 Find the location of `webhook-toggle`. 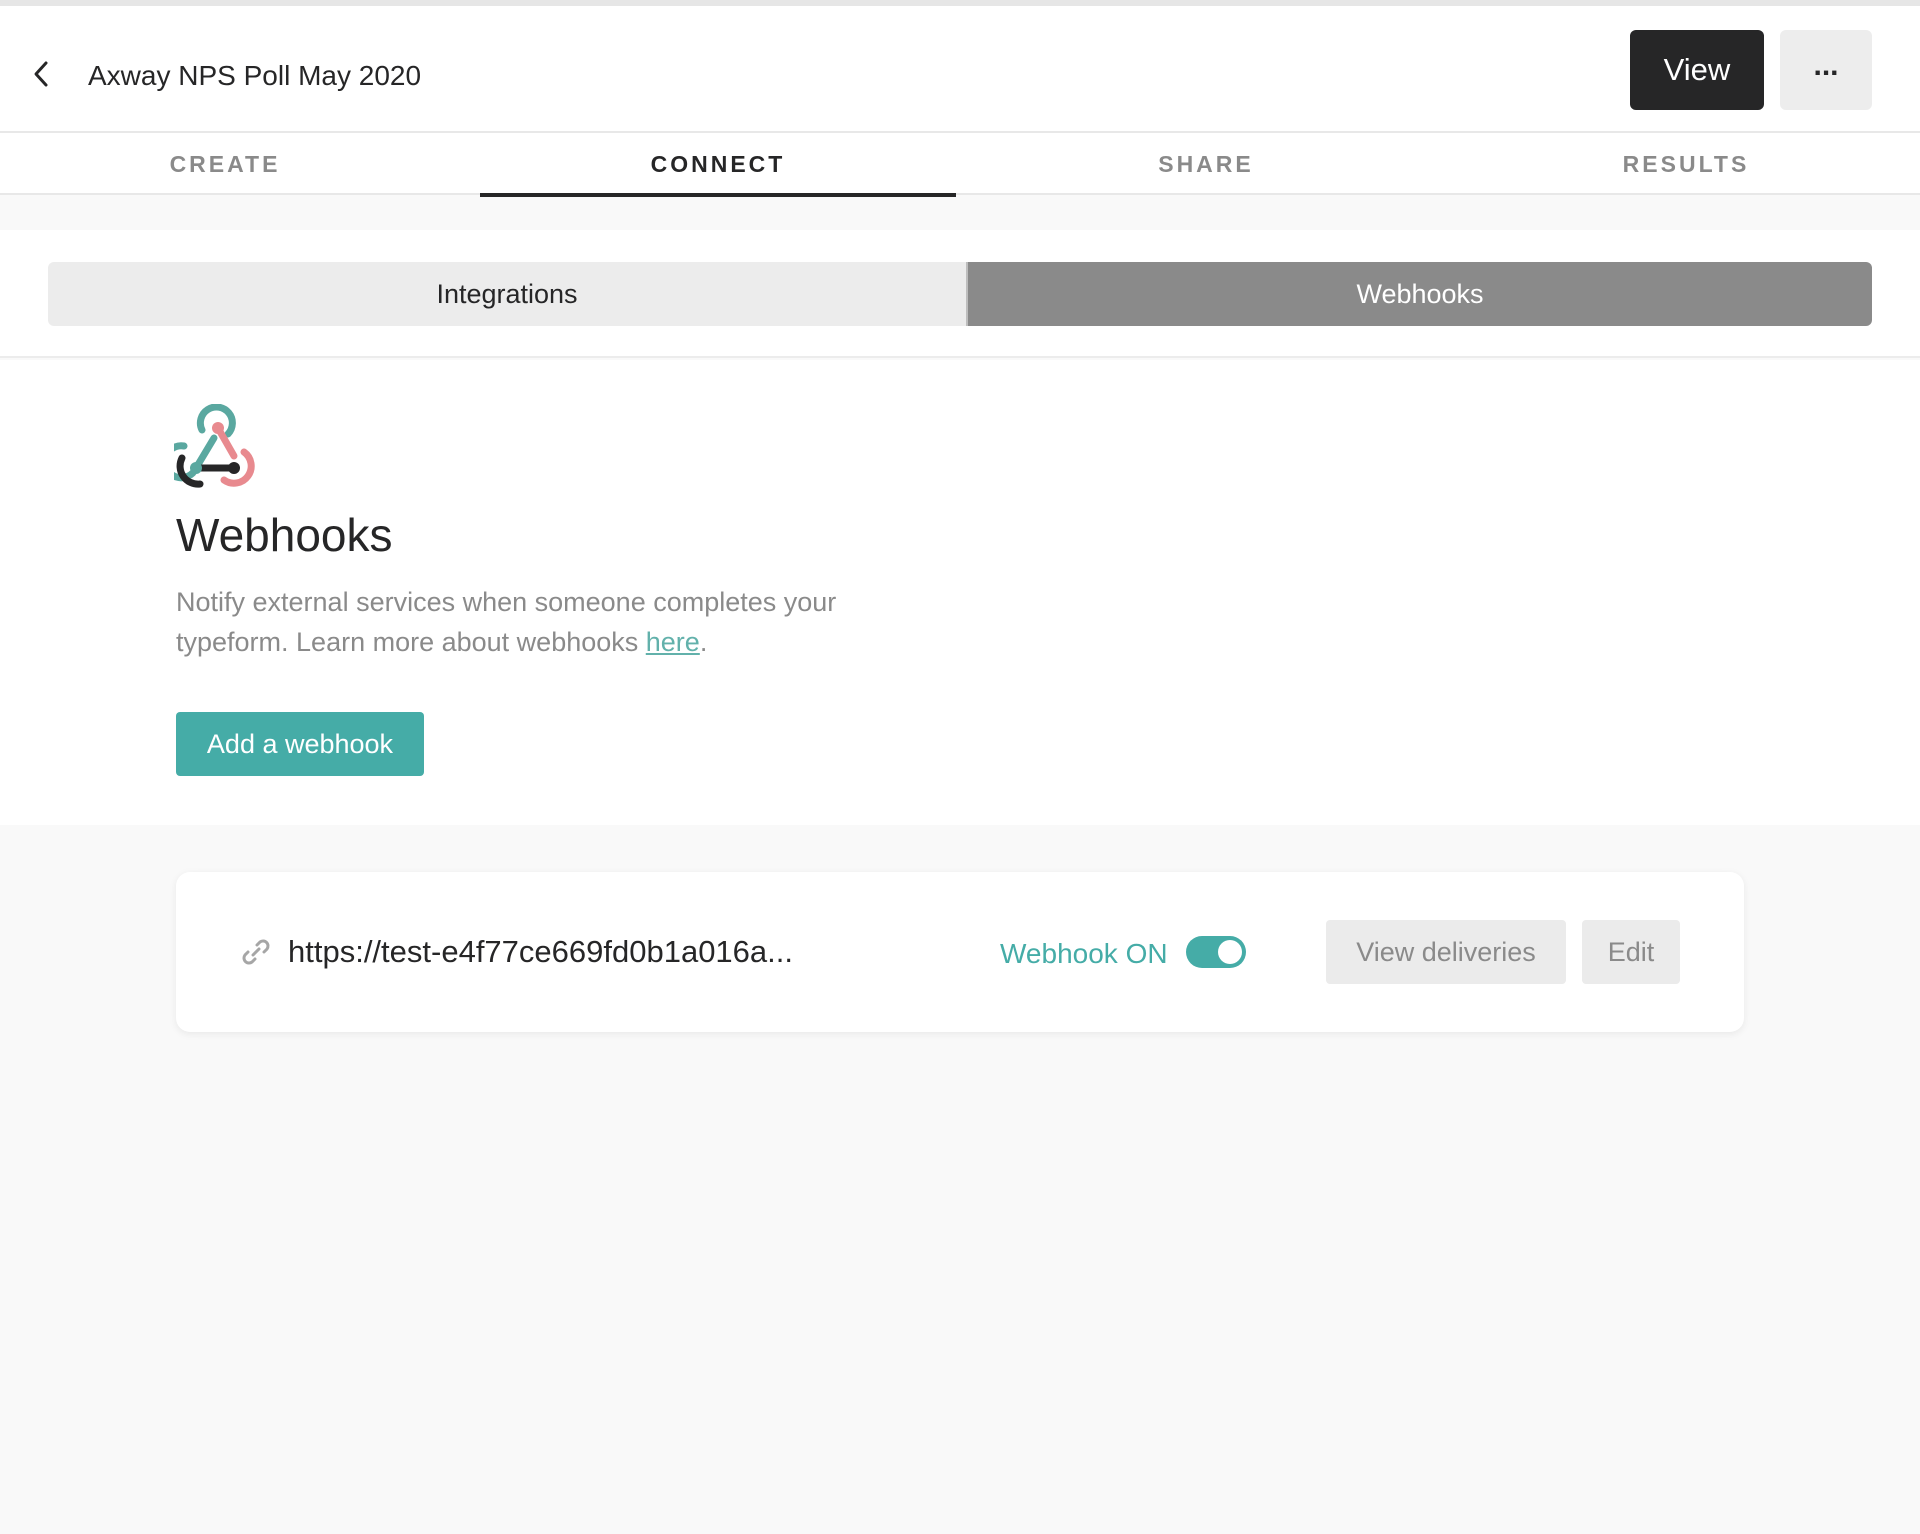

webhook-toggle is located at coordinates (1216, 952).